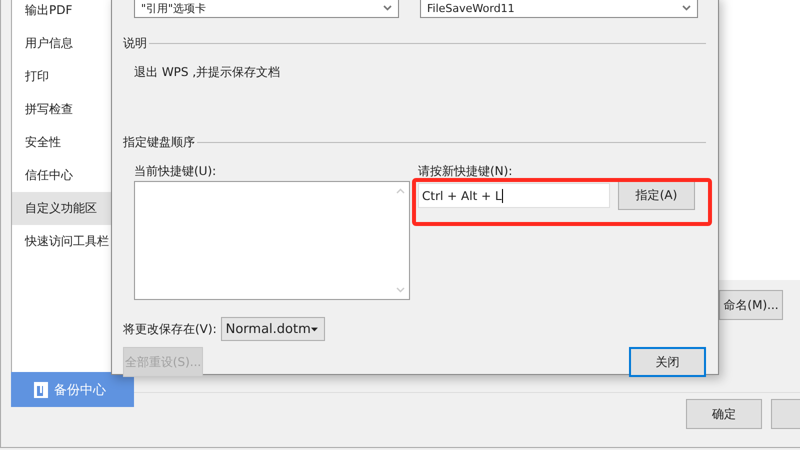 The image size is (800, 450). What do you see at coordinates (559, 9) in the screenshot?
I see `command-list: FileSaveWord11` at bounding box center [559, 9].